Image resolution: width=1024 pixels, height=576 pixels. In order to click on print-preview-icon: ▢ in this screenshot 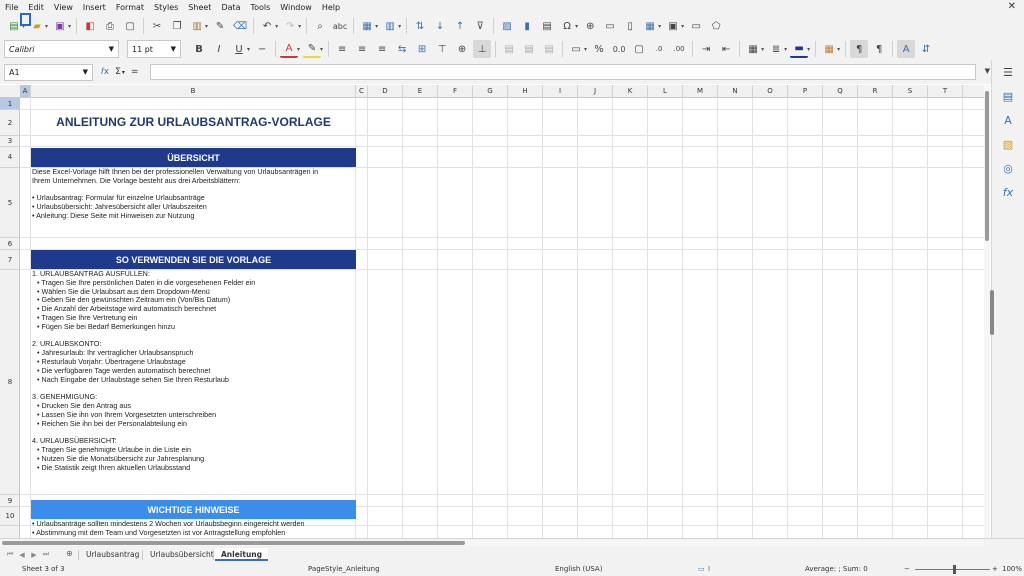, I will do `click(130, 26)`.